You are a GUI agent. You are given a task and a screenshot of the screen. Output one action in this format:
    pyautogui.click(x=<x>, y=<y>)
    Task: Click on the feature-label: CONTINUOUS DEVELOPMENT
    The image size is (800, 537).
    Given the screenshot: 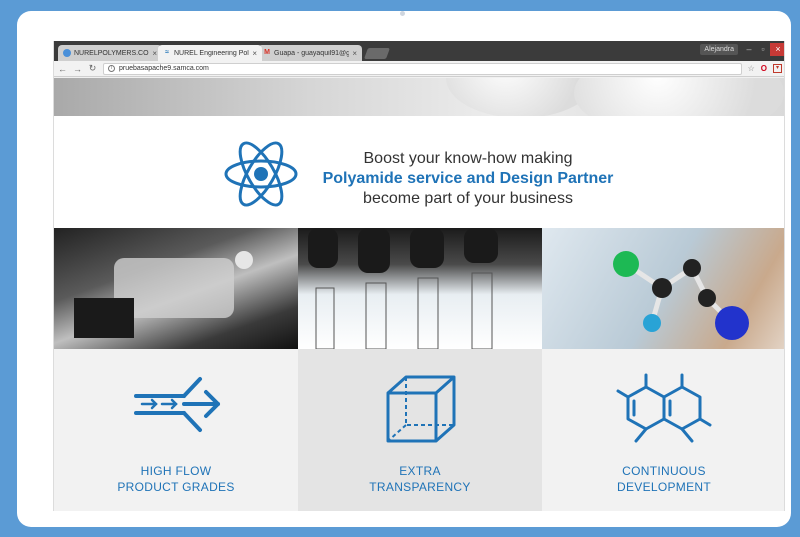 What is the action you would take?
    pyautogui.click(x=663, y=479)
    